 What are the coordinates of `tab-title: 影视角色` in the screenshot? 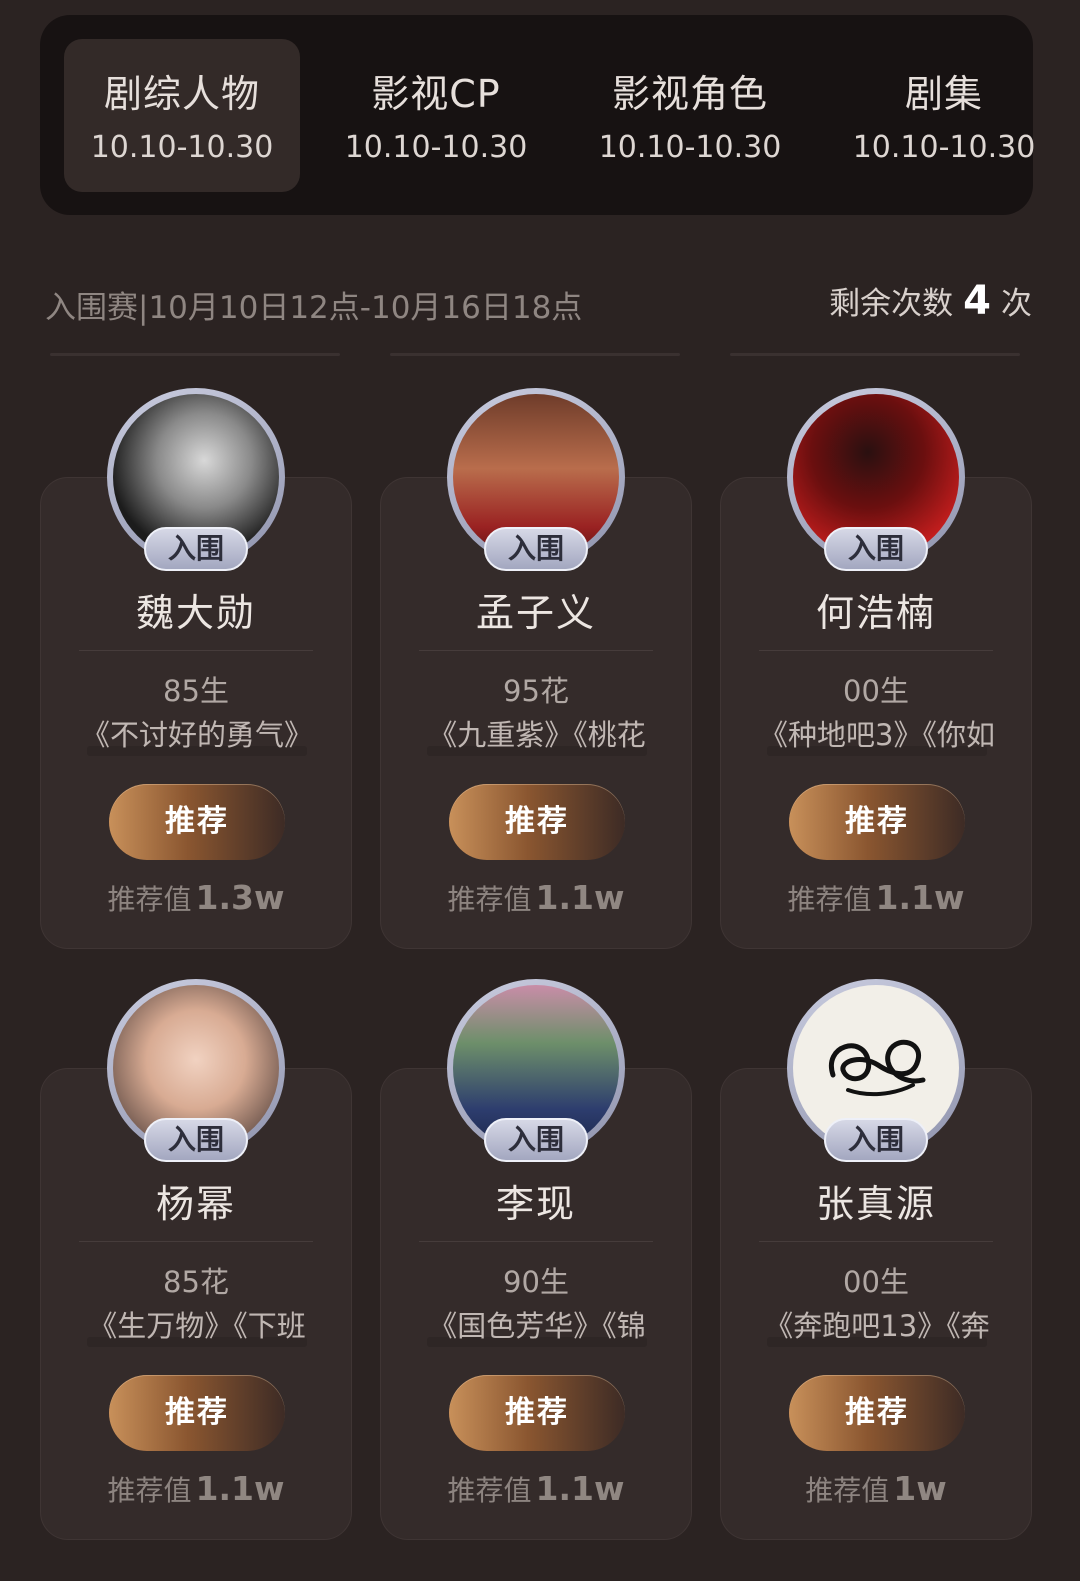 It's located at (689, 94).